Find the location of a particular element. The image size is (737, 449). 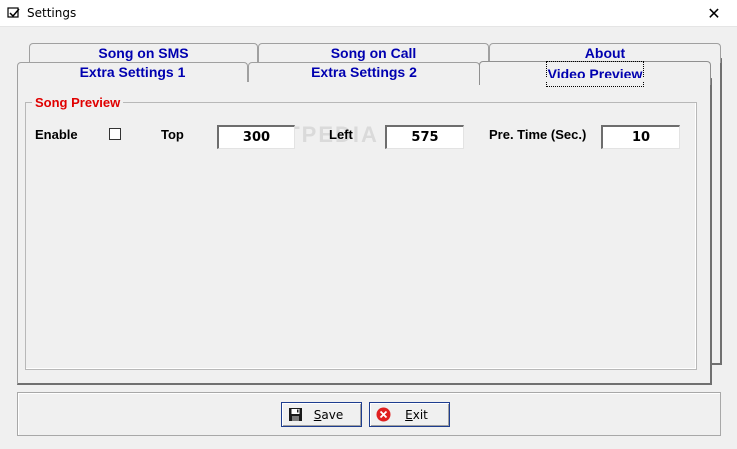

tab-label: Extra Settings 2 is located at coordinates (364, 72).